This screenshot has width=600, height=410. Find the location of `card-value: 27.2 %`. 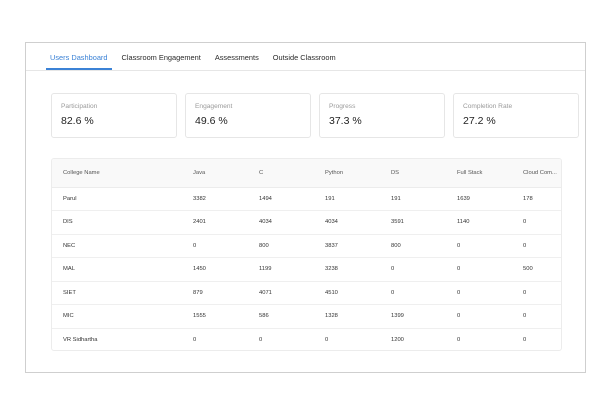

card-value: 27.2 % is located at coordinates (479, 121).